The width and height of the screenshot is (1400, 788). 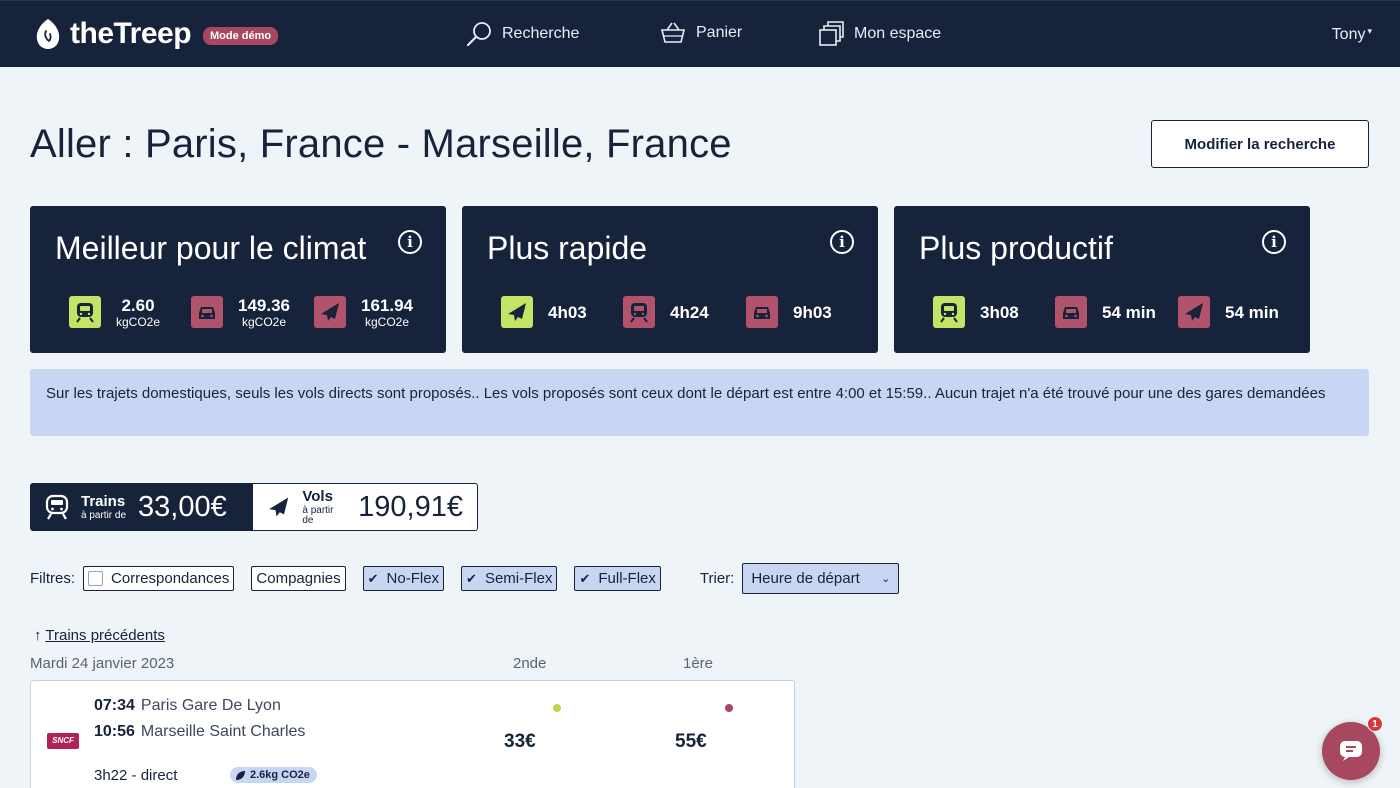 I want to click on filter-correspondances: Correspondances, so click(x=159, y=578).